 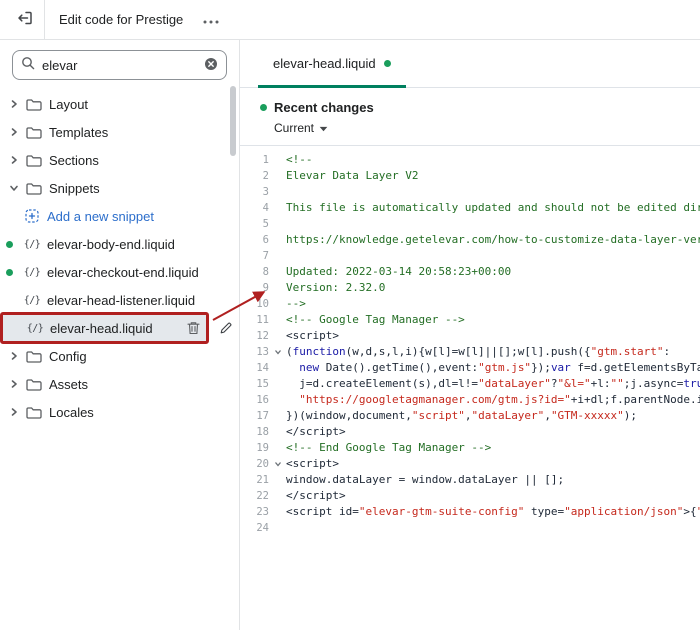 What do you see at coordinates (119, 356) in the screenshot?
I see `sidebar-folder-config: Config` at bounding box center [119, 356].